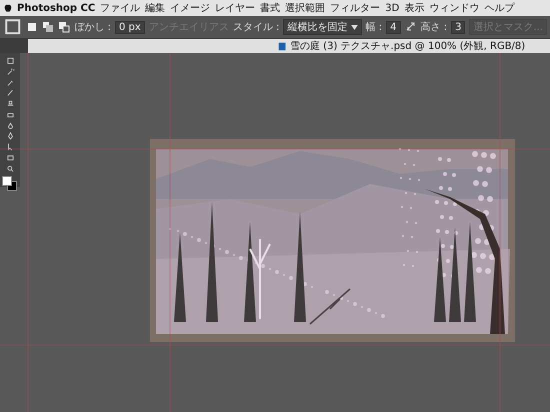 The image size is (550, 412). What do you see at coordinates (454, 8) in the screenshot?
I see `menu-item: ウィンドウ` at bounding box center [454, 8].